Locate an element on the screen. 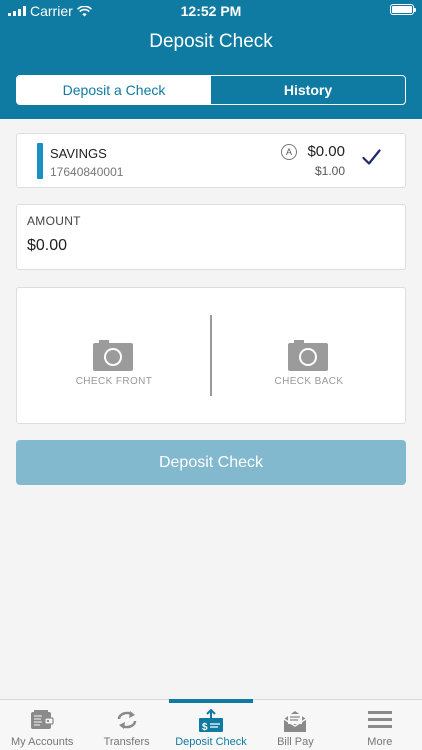  wallet-icon is located at coordinates (42, 719).